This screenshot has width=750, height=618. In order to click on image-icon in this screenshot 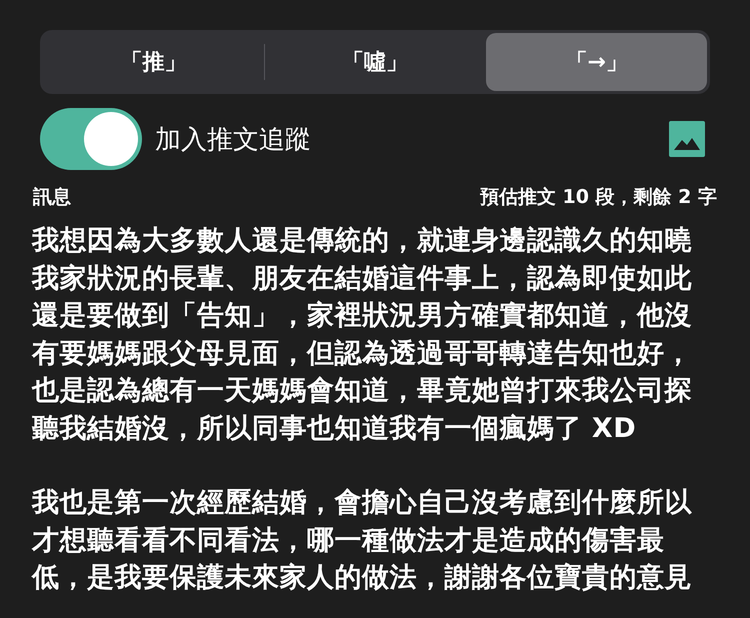, I will do `click(687, 139)`.